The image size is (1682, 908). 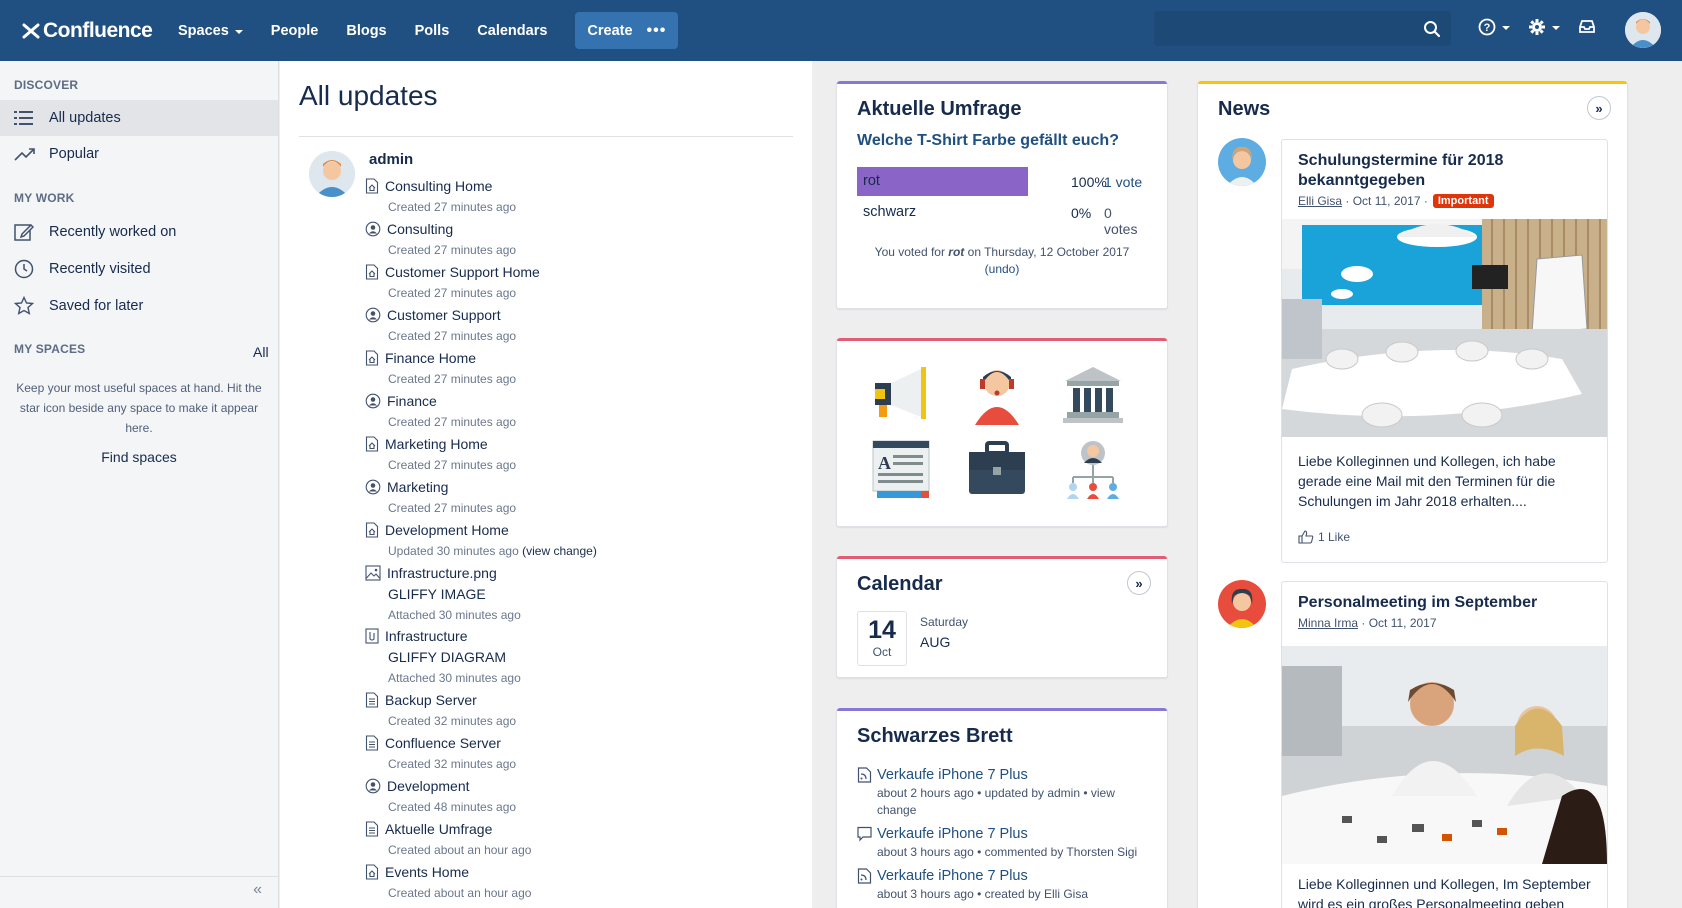 I want to click on poll-question: Welche T-Shirt Farbe gefällt euch?, so click(x=988, y=141).